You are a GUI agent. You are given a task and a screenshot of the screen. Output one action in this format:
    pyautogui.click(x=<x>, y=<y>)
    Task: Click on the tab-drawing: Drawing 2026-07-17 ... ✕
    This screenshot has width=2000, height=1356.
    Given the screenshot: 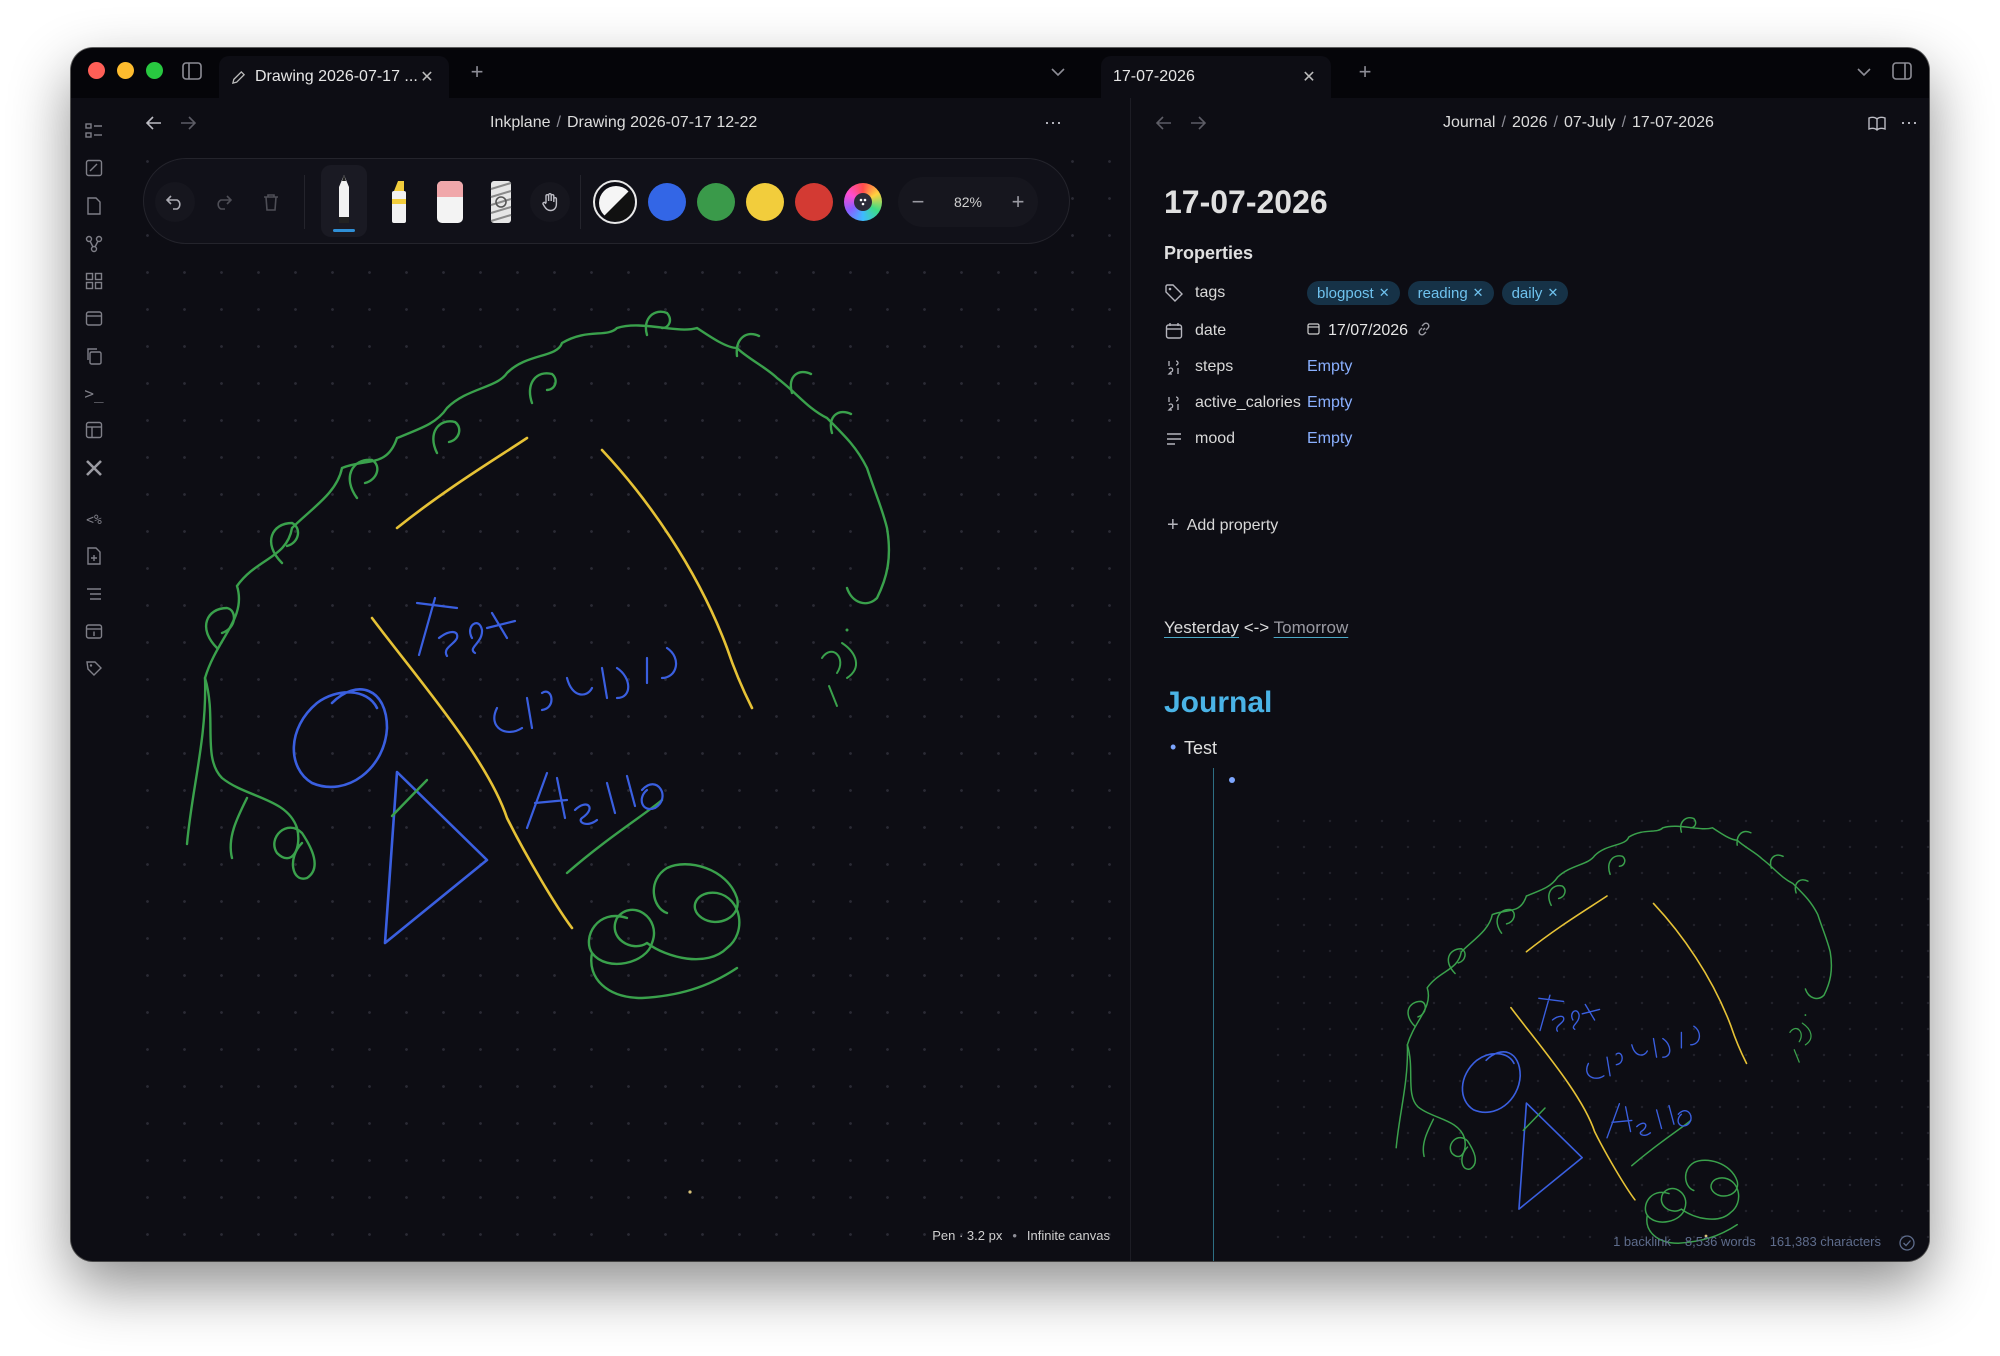 What is the action you would take?
    pyautogui.click(x=334, y=77)
    